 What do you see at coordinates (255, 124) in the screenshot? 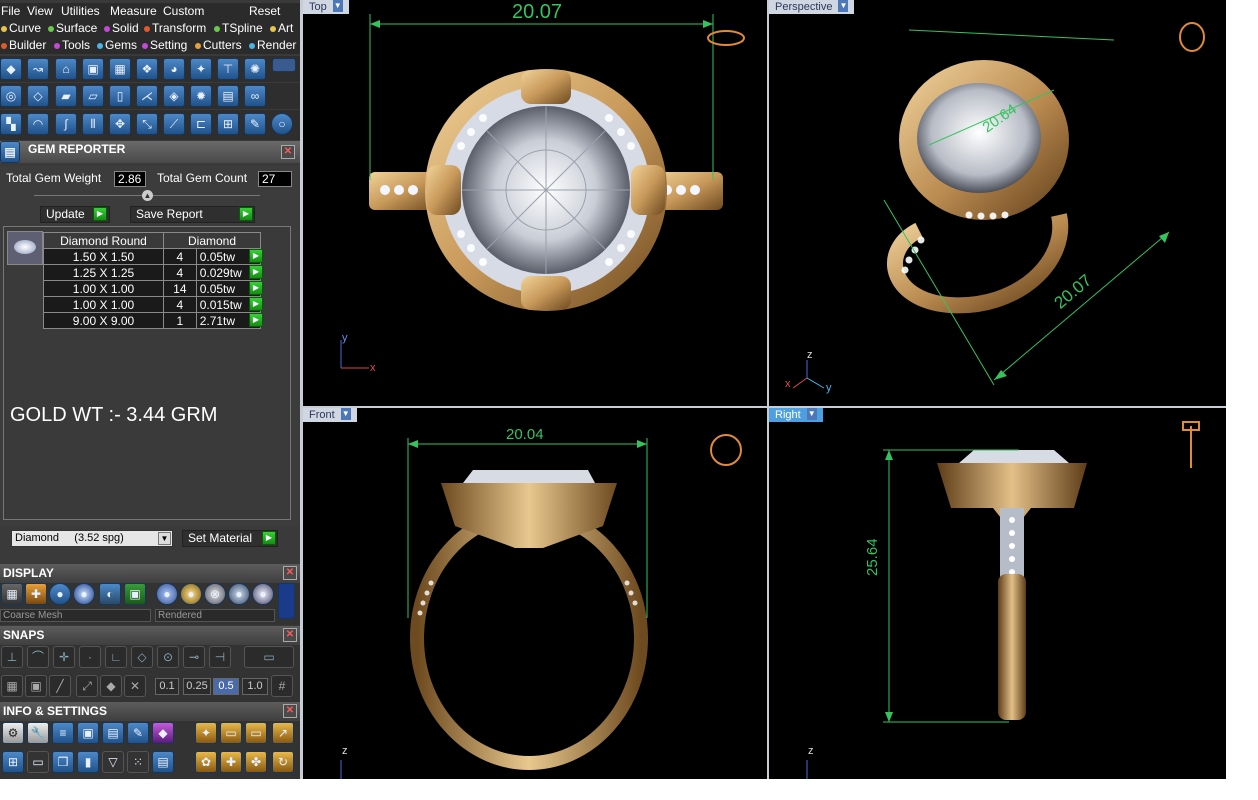
I see `edit-tool-icon: ✎` at bounding box center [255, 124].